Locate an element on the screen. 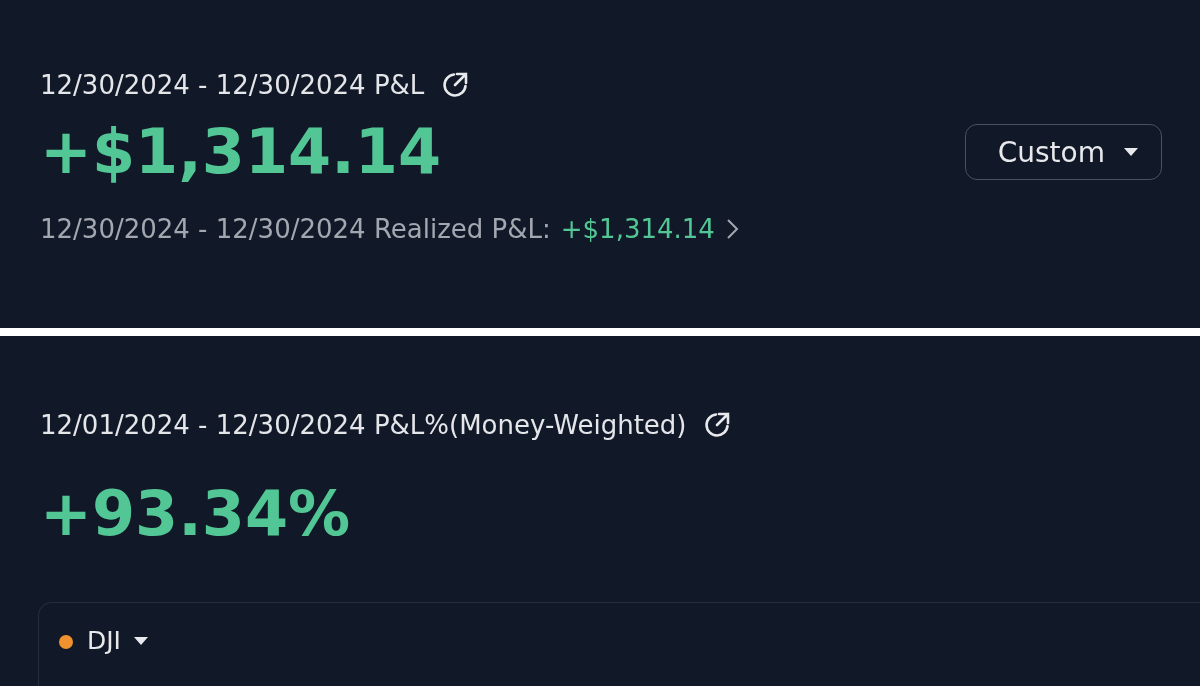 This screenshot has width=1200, height=686. panel-title: 12/30/2024 - 12/30/2024 P&L is located at coordinates (232, 85).